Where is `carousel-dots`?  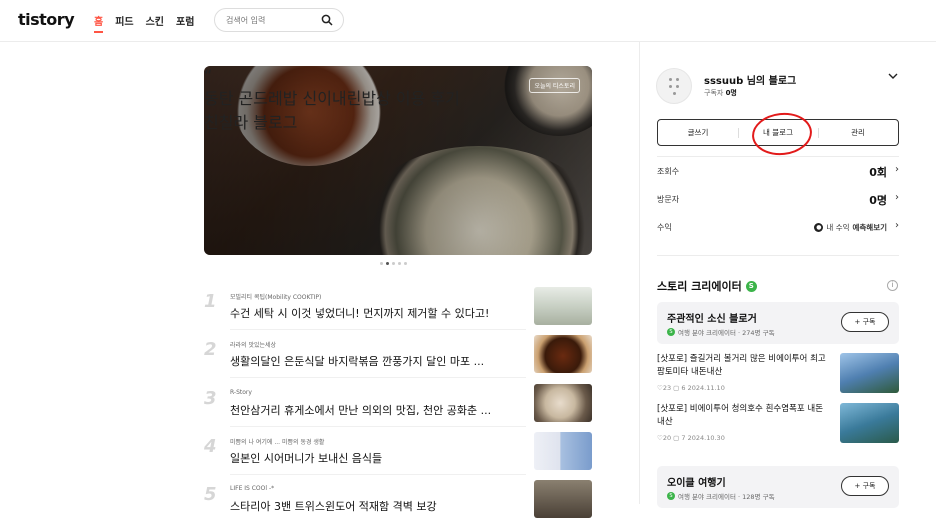
carousel-dots is located at coordinates (393, 263).